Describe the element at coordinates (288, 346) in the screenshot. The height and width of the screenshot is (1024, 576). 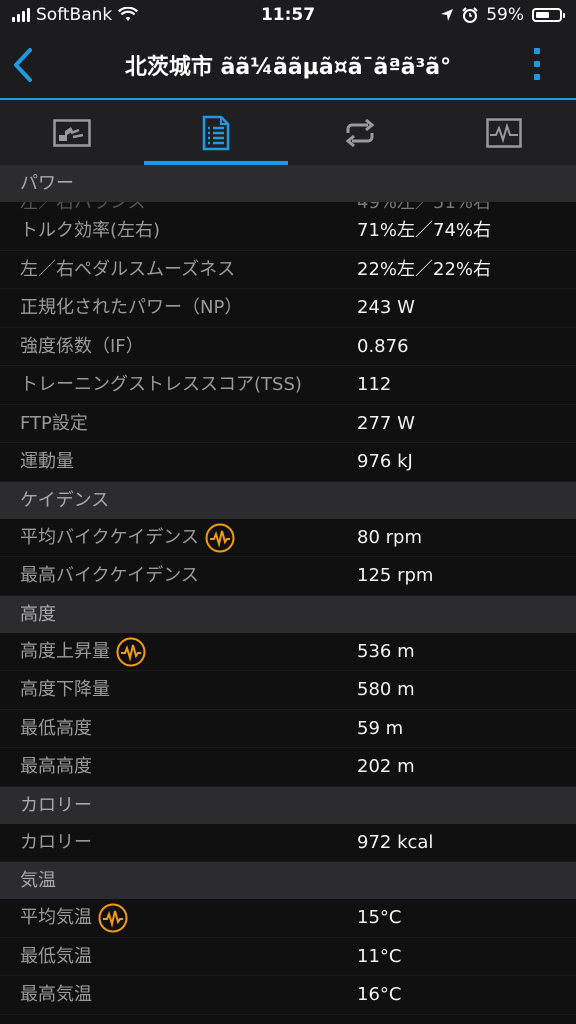
I see `stat-row: 強度係数（IF） 0.876` at that location.